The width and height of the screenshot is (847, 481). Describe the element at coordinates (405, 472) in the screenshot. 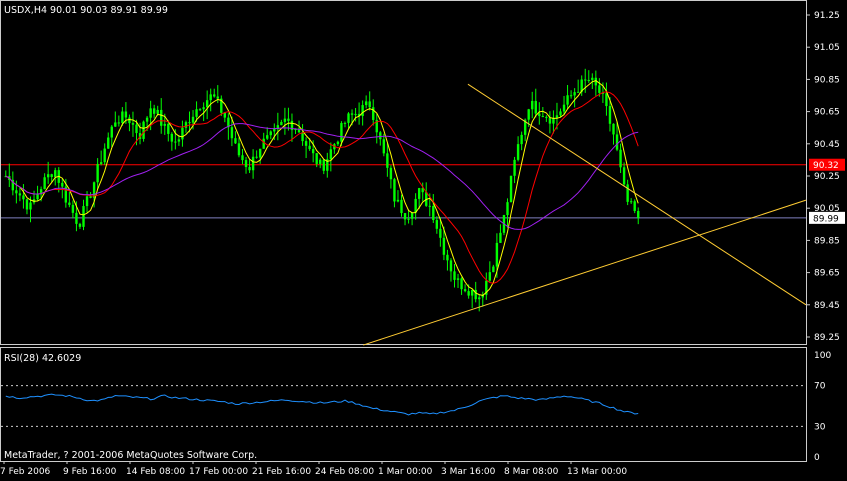

I see `time-tick-label: 1 Mar 00:00` at that location.